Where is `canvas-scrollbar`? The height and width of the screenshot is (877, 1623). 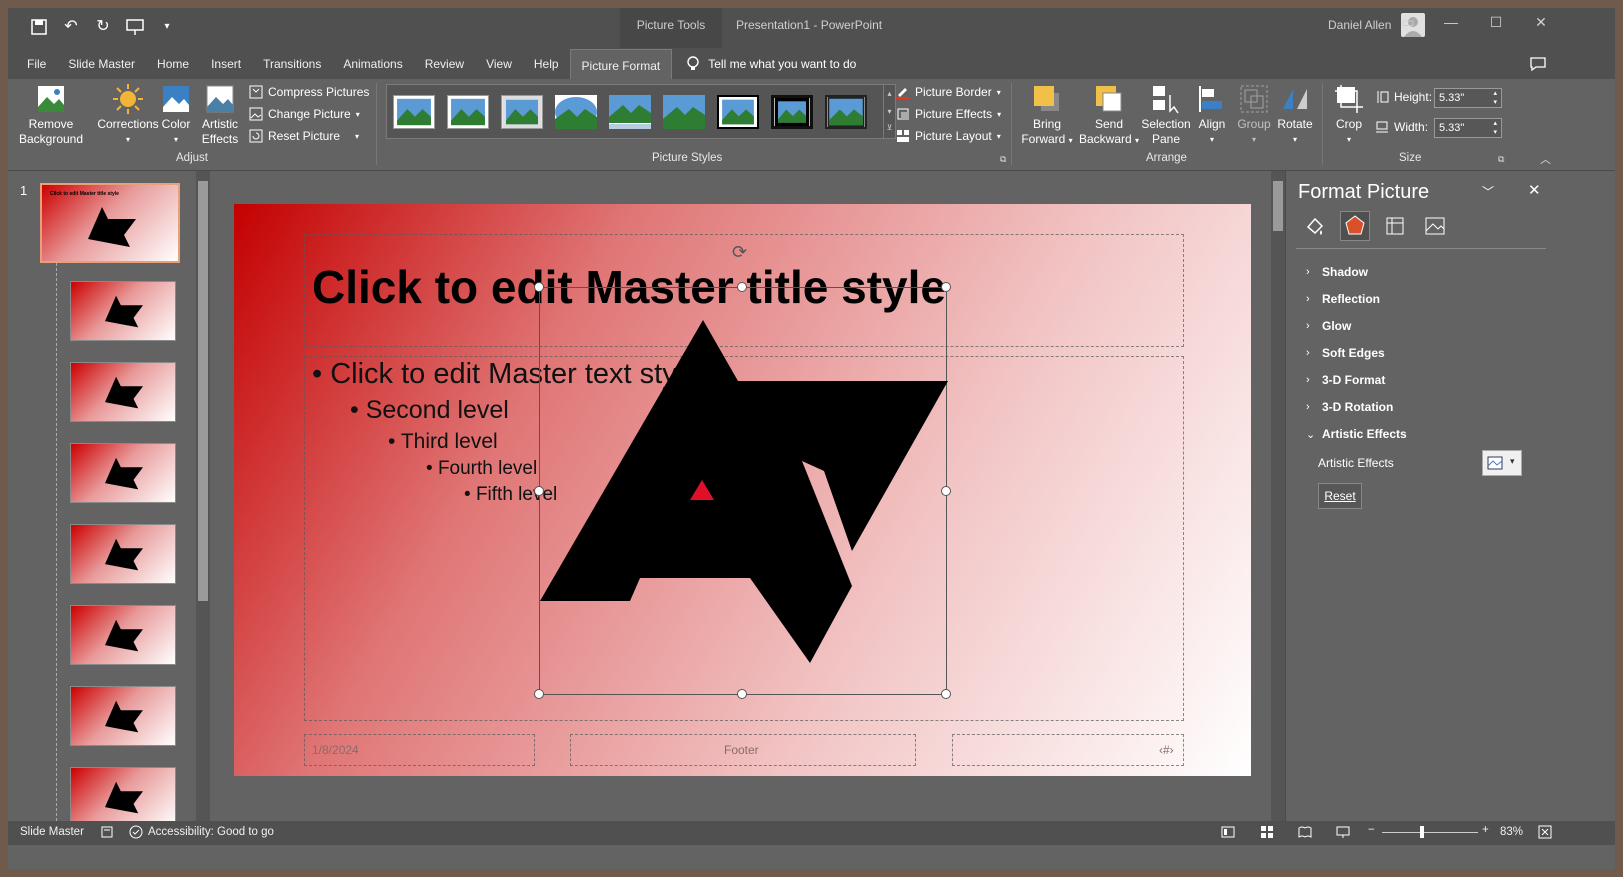 canvas-scrollbar is located at coordinates (1278, 496).